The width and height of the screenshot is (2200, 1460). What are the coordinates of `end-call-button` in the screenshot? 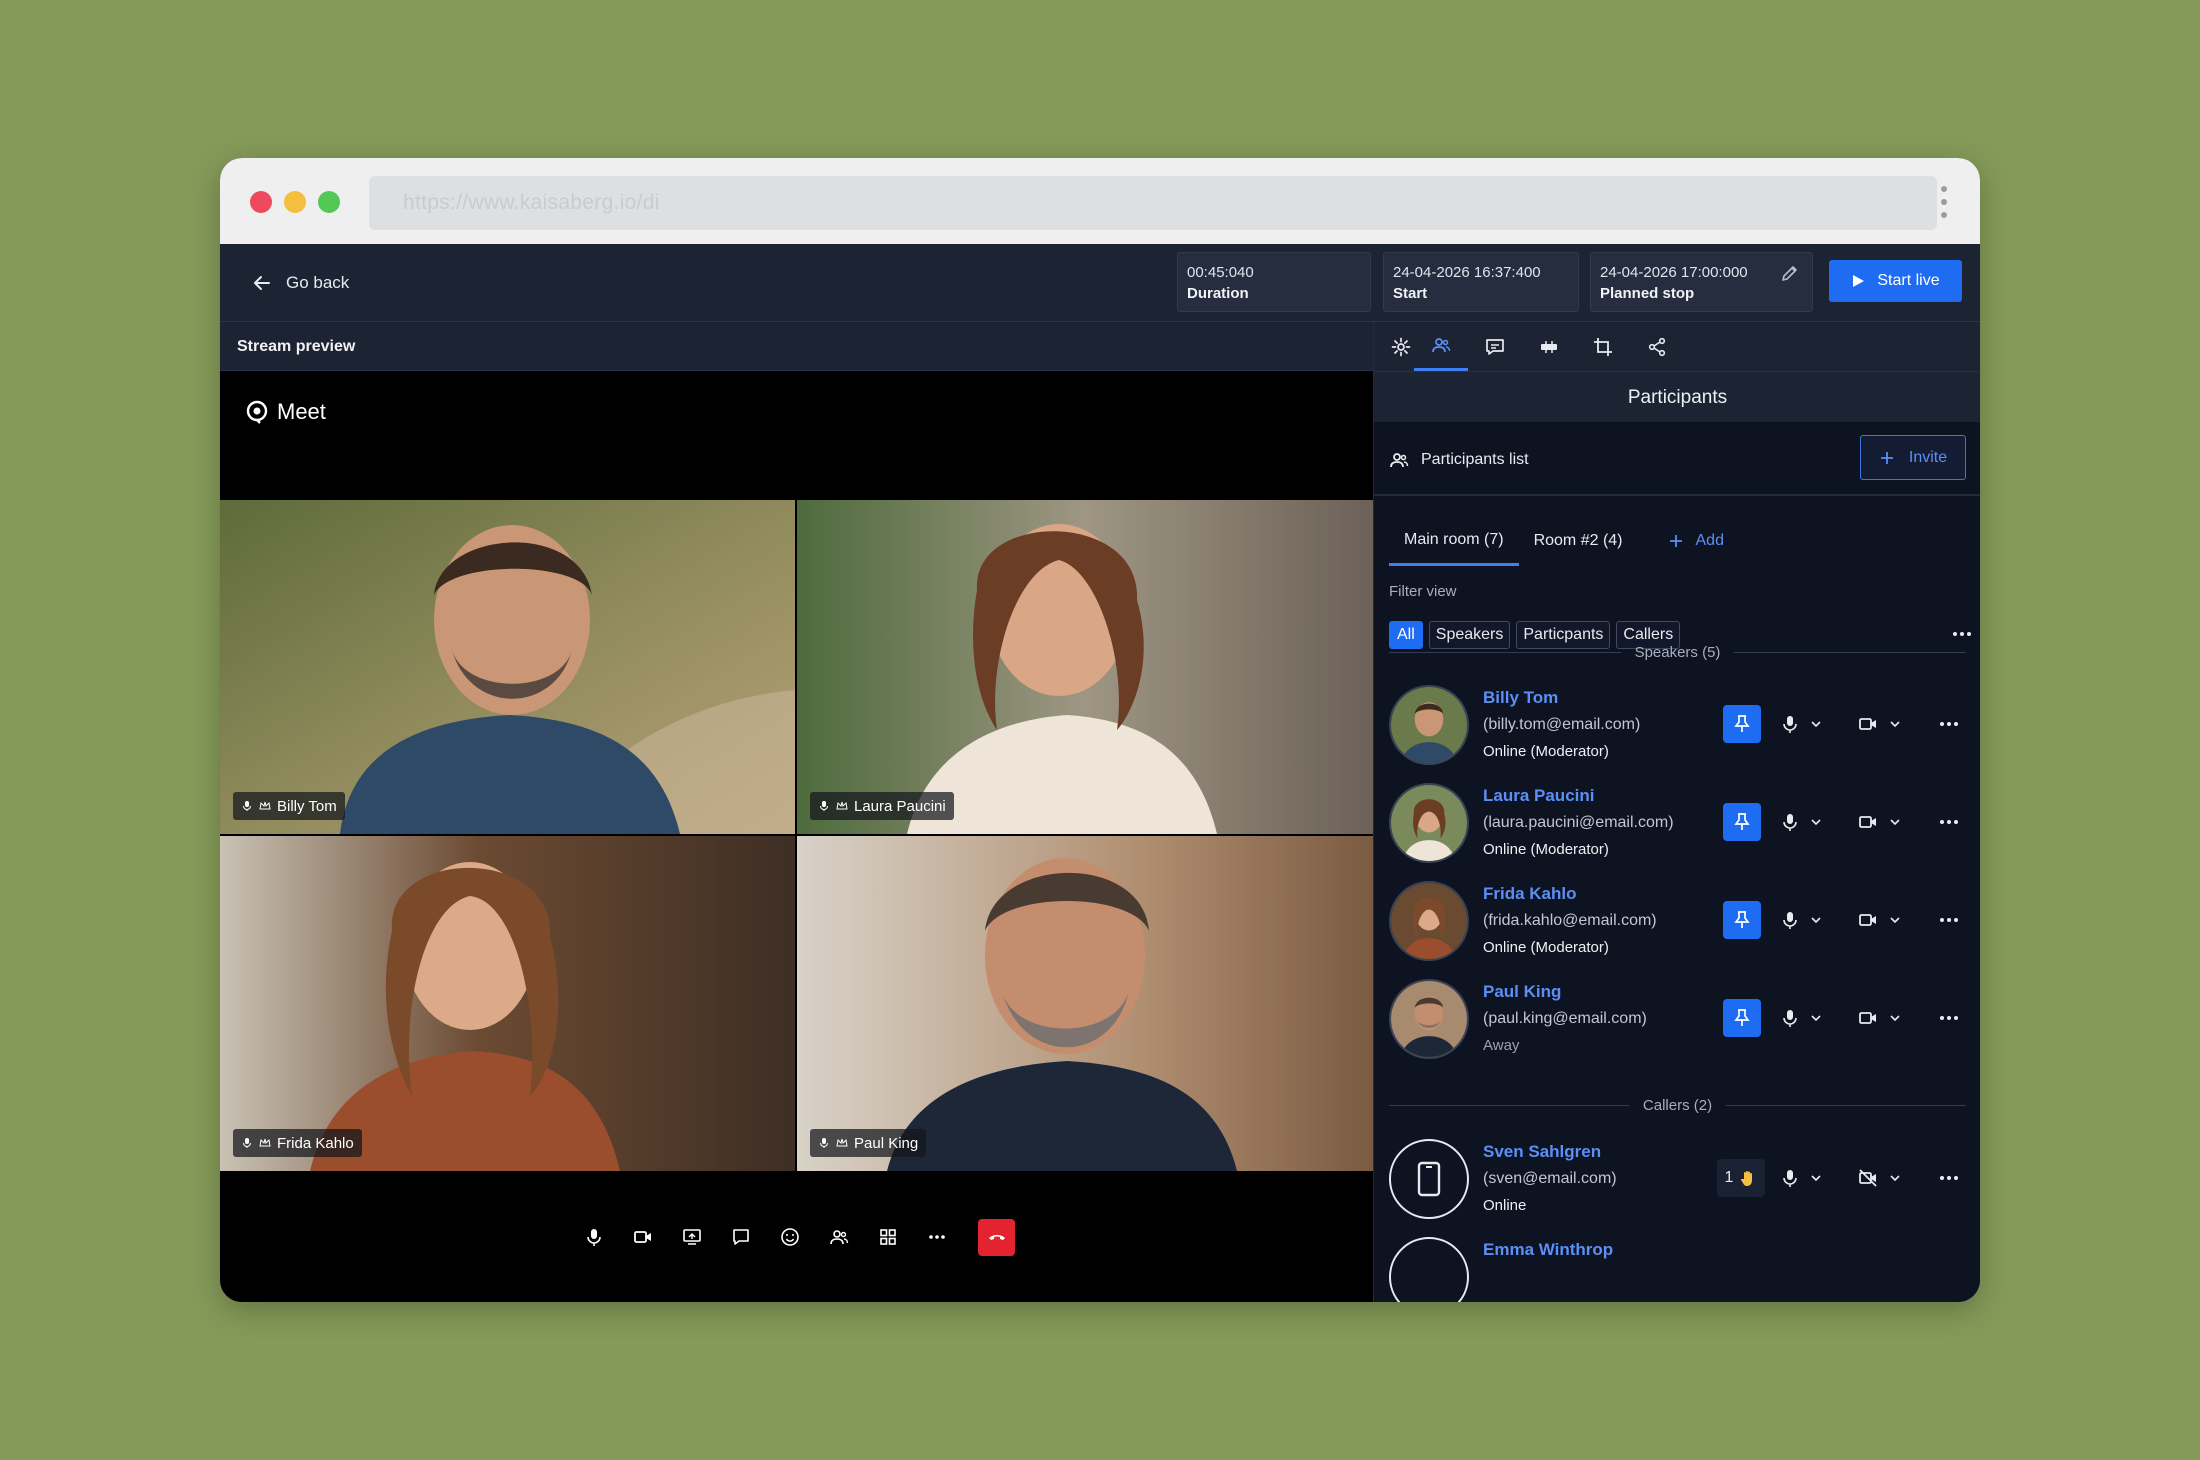 It's located at (996, 1237).